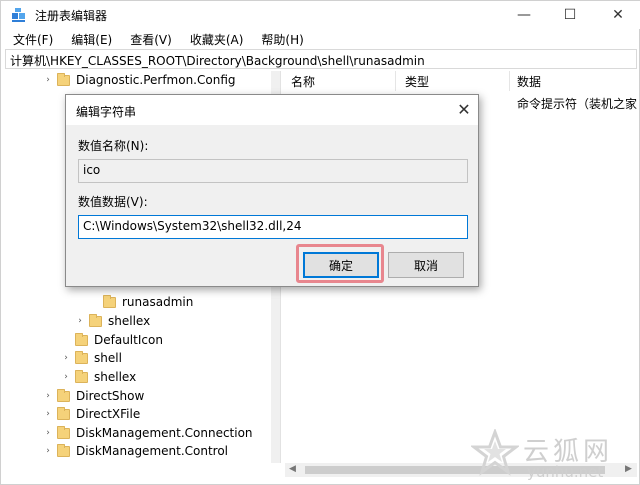 The image size is (640, 485). I want to click on tree-item-label: shell, so click(108, 358).